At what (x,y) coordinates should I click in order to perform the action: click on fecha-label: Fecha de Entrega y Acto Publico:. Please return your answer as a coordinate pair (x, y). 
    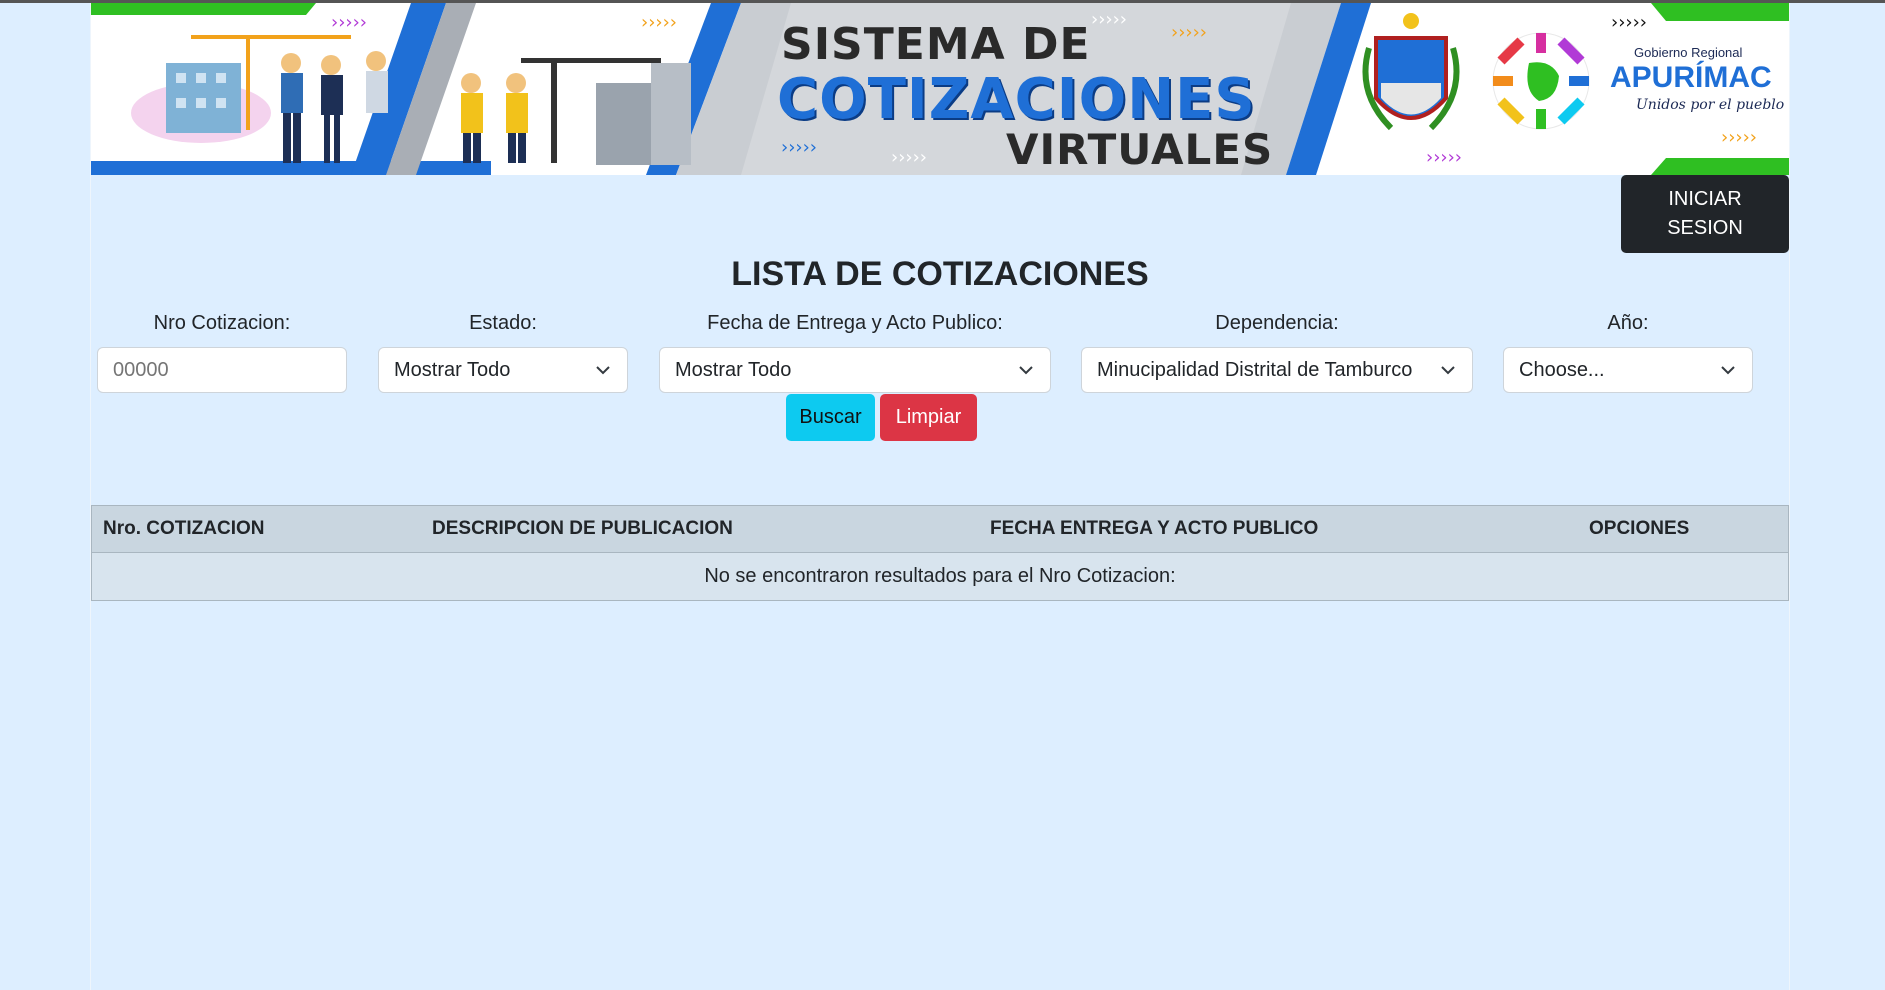
    Looking at the image, I should click on (855, 323).